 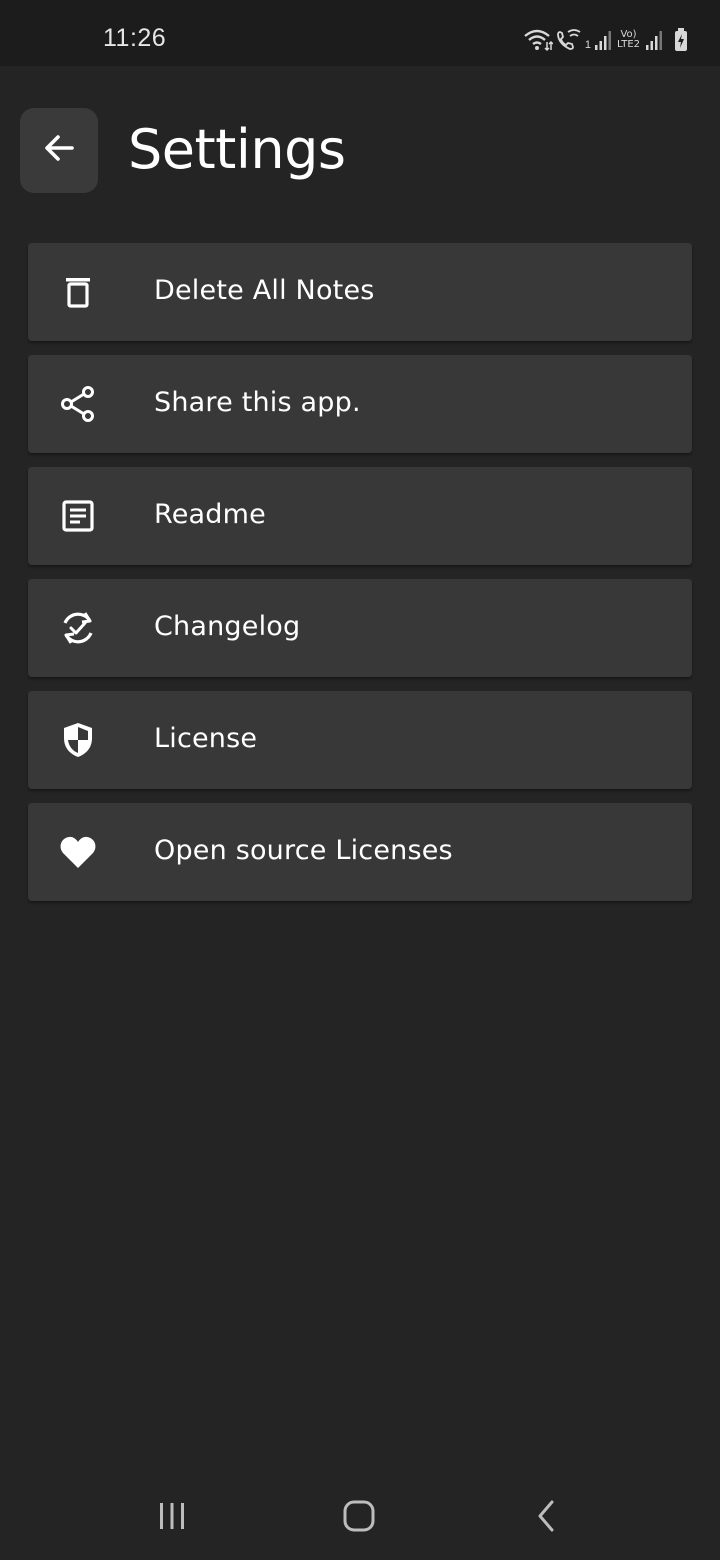 I want to click on share-icon, so click(x=78, y=404).